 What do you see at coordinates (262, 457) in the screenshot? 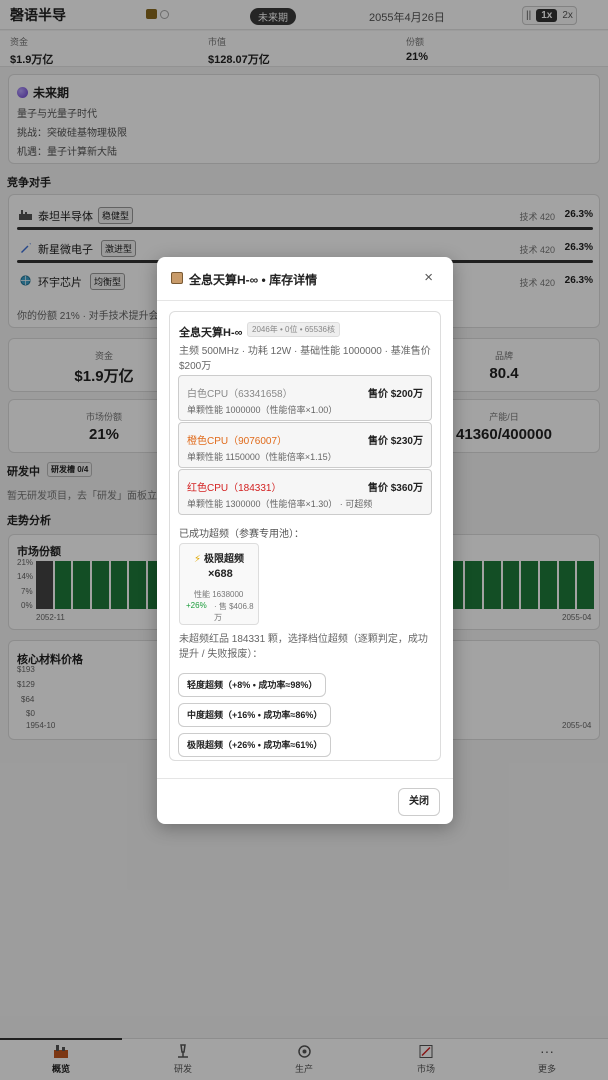
I see `grade-perf: 单颗性能 1150000（性能倍率×1.15）` at bounding box center [262, 457].